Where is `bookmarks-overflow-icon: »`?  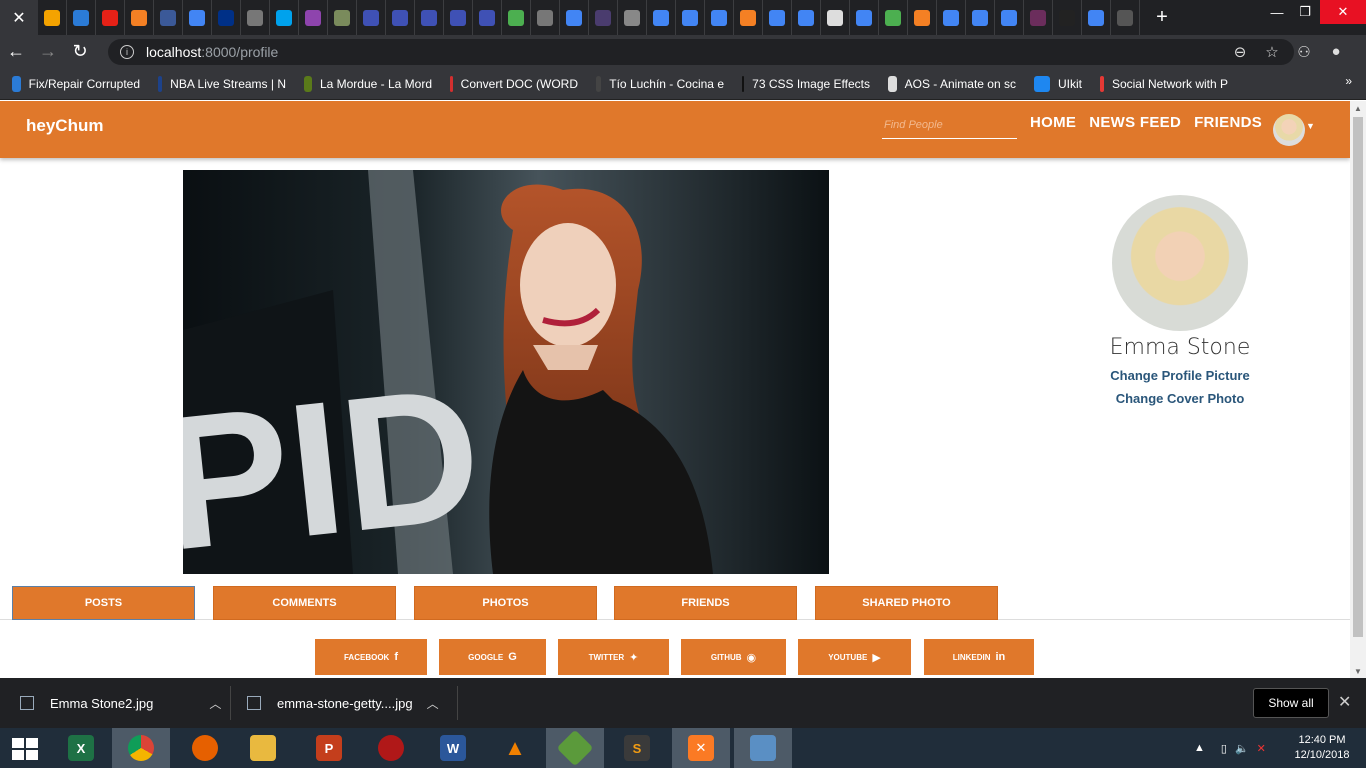 bookmarks-overflow-icon: » is located at coordinates (1348, 81).